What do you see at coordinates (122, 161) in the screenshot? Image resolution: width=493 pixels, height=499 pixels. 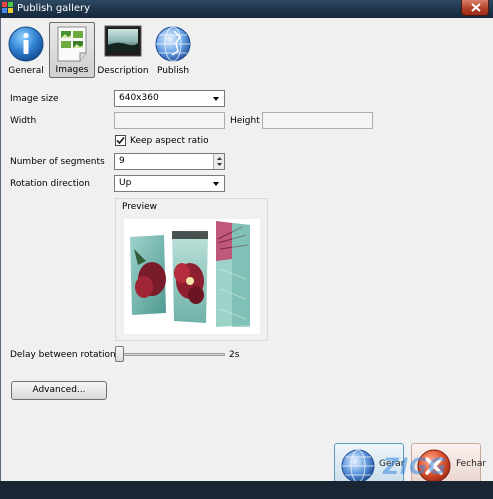 I see `segments-value: 9` at bounding box center [122, 161].